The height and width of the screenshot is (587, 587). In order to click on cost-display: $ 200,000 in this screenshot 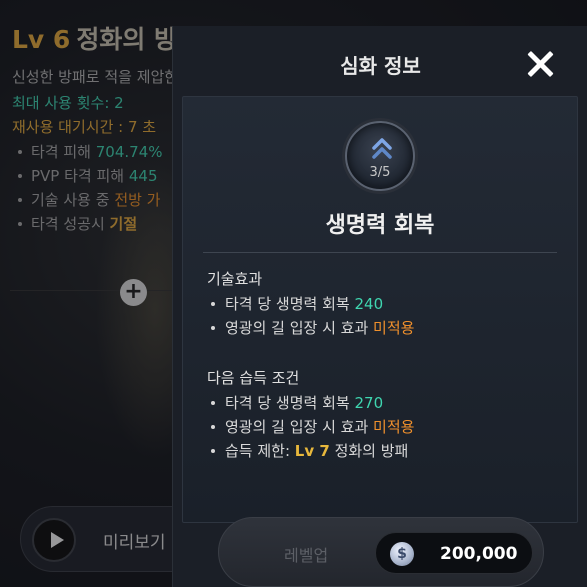, I will do `click(454, 553)`.